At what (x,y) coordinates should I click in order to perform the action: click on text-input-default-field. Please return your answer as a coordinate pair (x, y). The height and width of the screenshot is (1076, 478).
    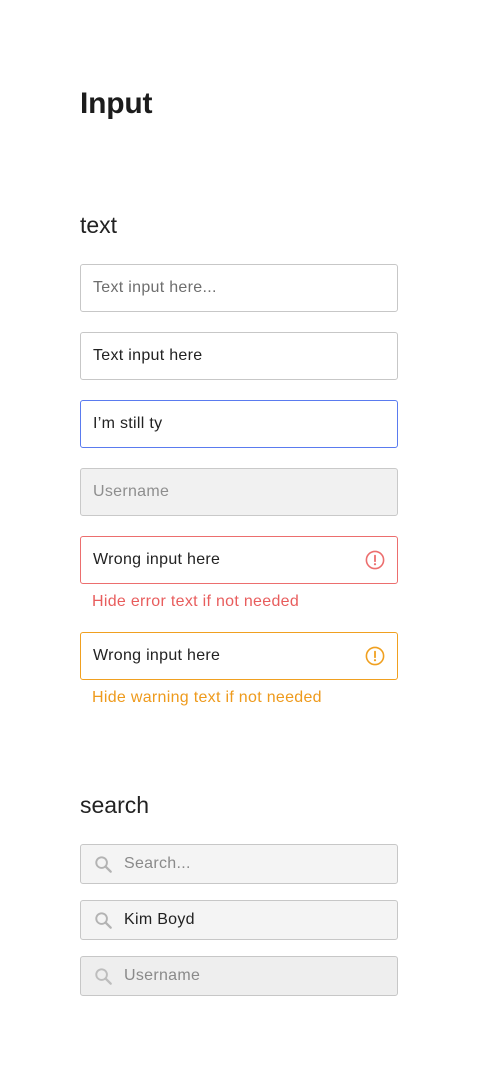
    Looking at the image, I should click on (239, 288).